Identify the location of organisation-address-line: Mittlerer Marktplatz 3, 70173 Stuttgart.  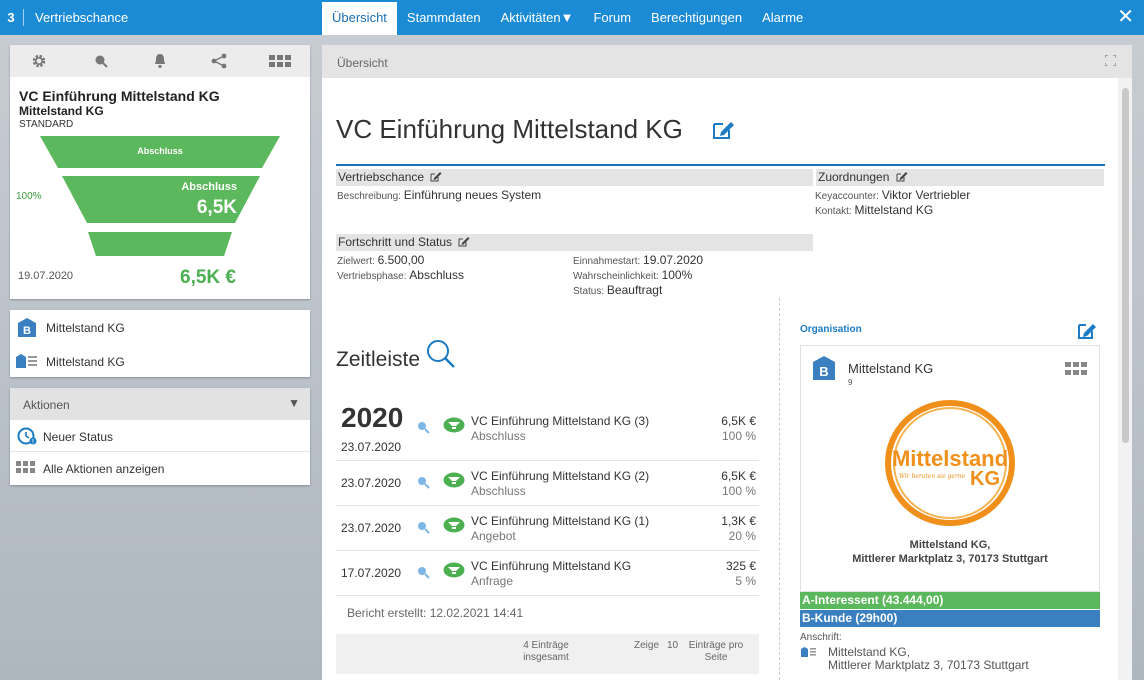
(950, 559).